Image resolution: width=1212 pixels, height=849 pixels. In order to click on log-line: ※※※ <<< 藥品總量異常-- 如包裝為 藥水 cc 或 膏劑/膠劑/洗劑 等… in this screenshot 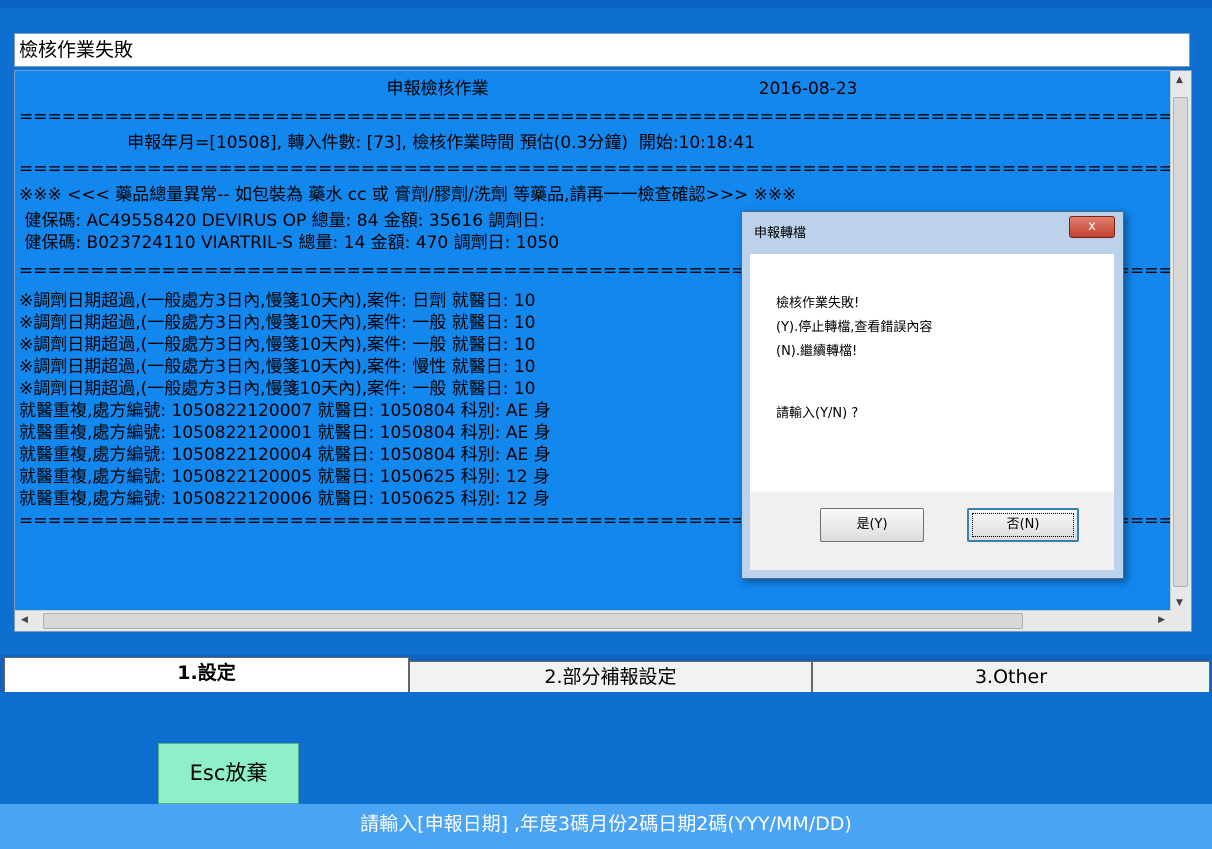, I will do `click(408, 195)`.